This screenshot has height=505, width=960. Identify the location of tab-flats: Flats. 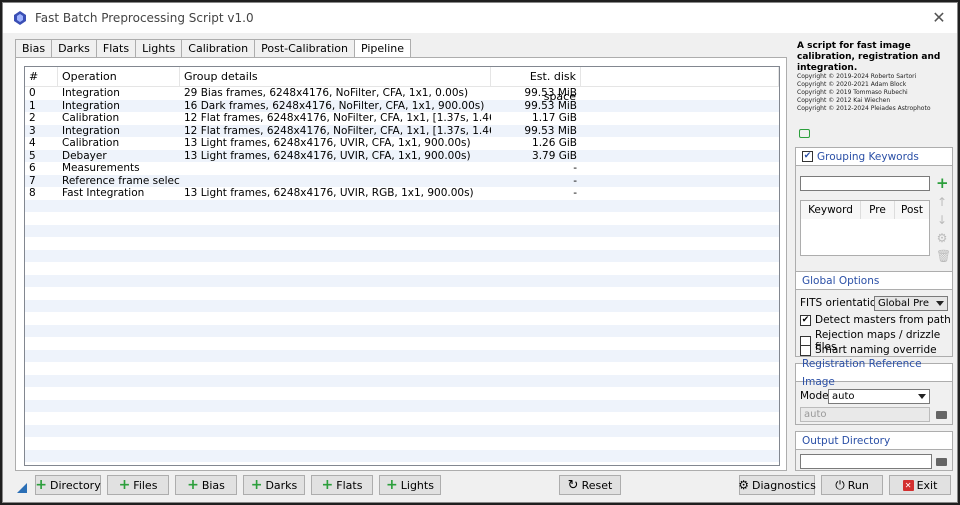
(115, 48).